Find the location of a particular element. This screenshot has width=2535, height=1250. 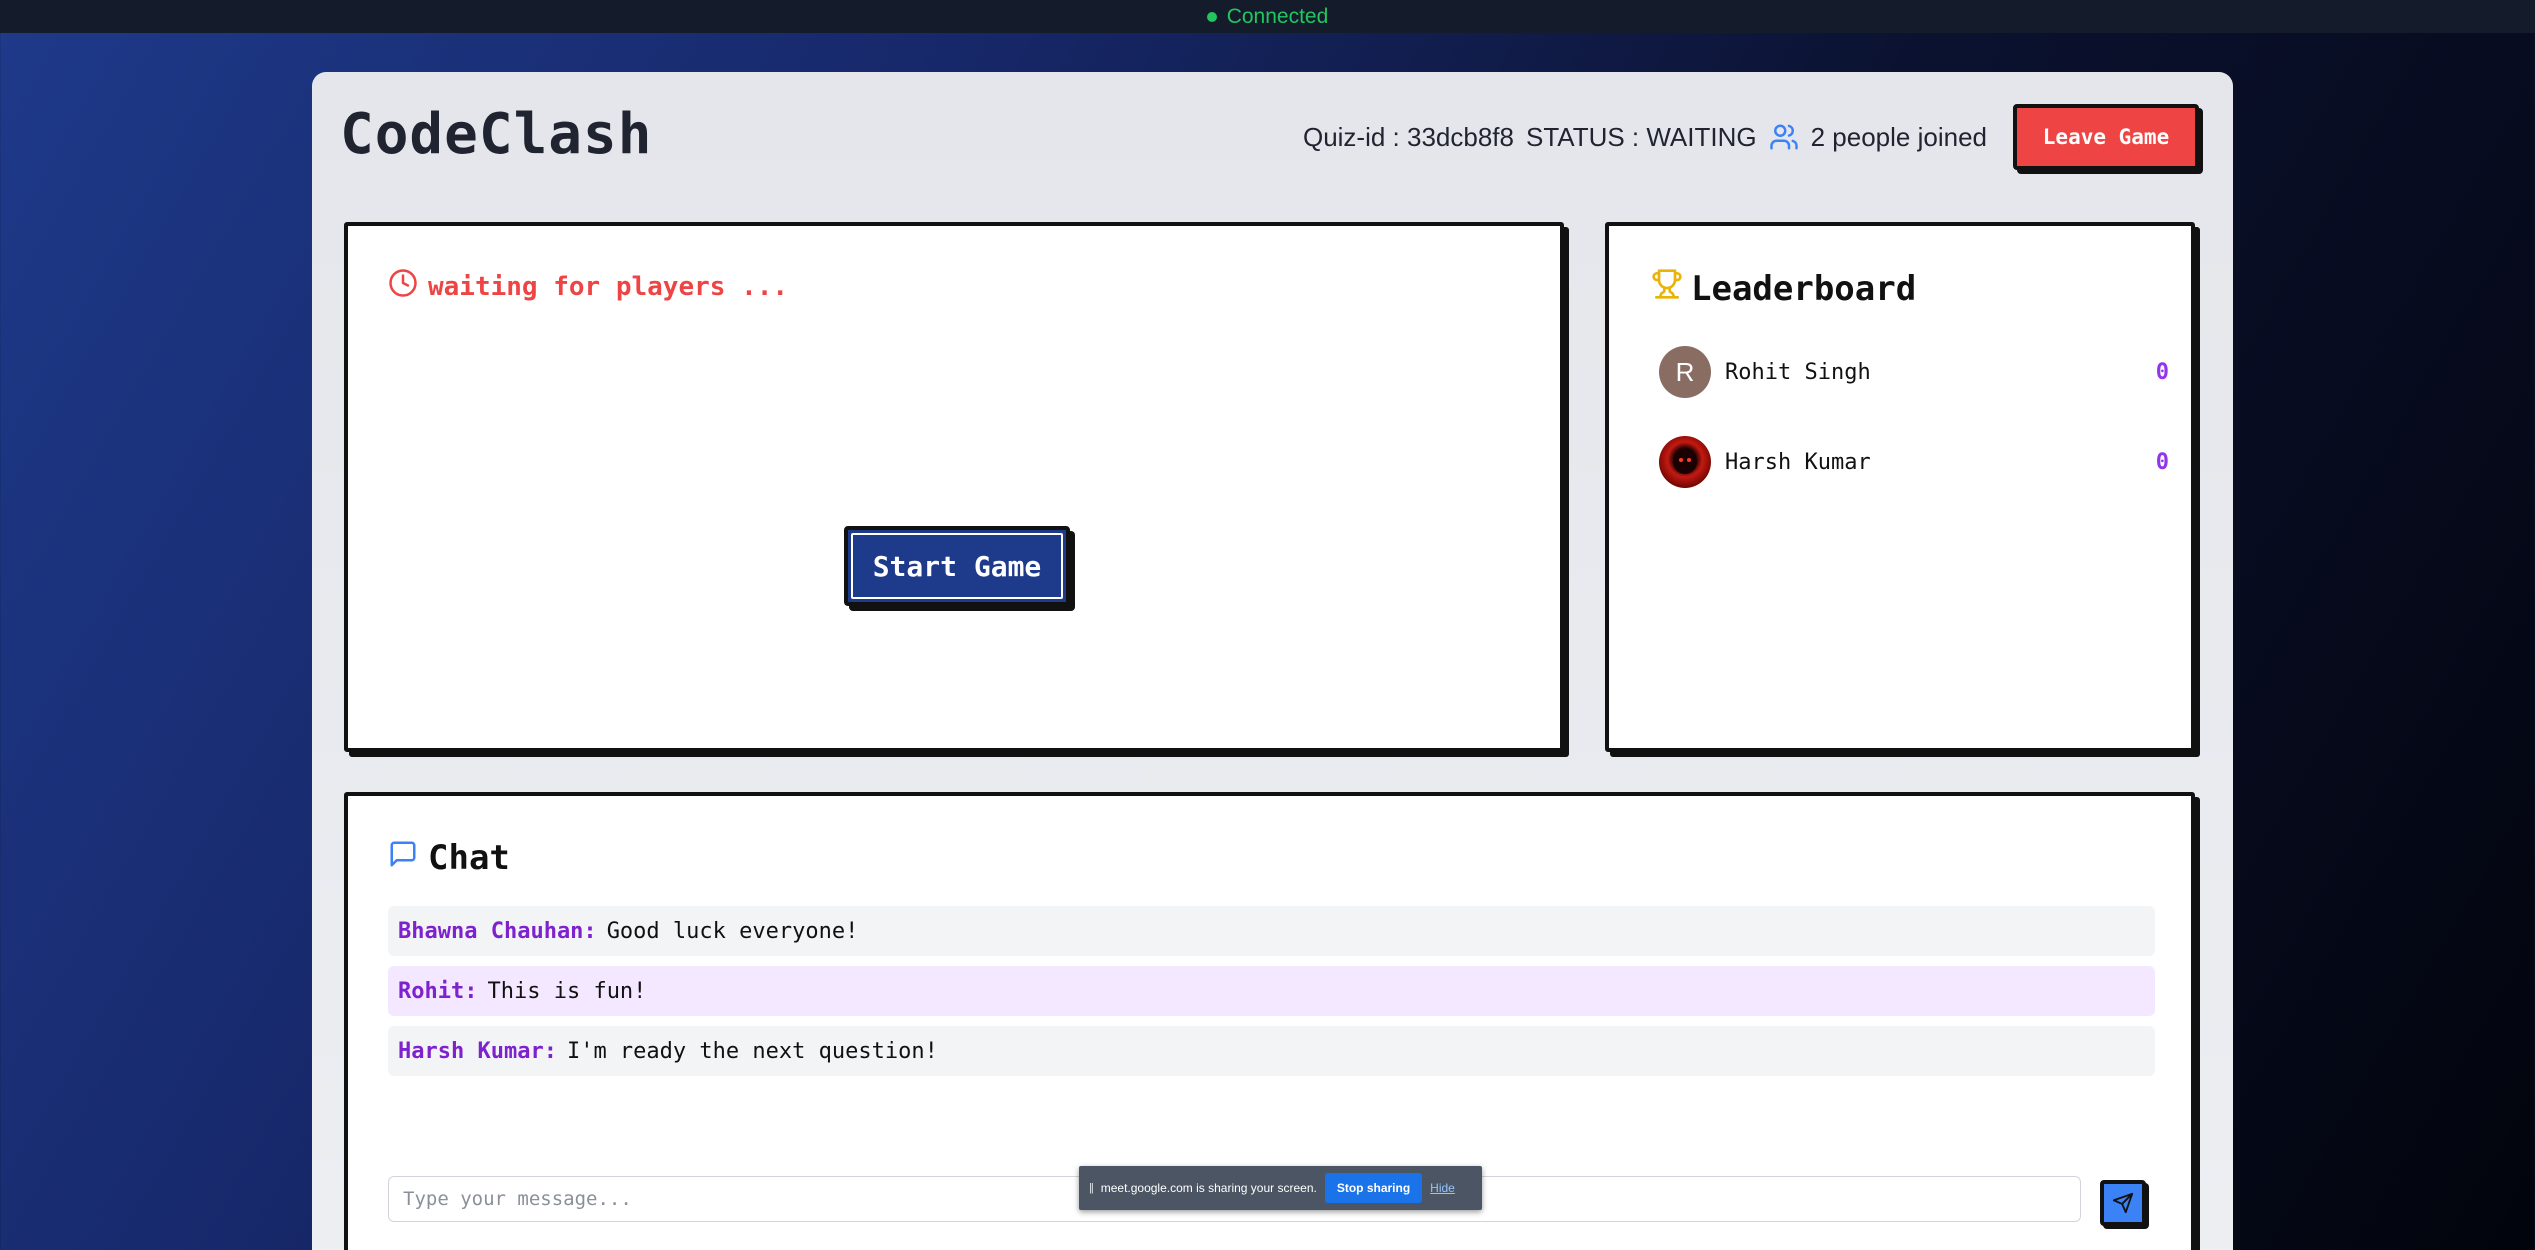

message-sender: Rohit: is located at coordinates (438, 991).